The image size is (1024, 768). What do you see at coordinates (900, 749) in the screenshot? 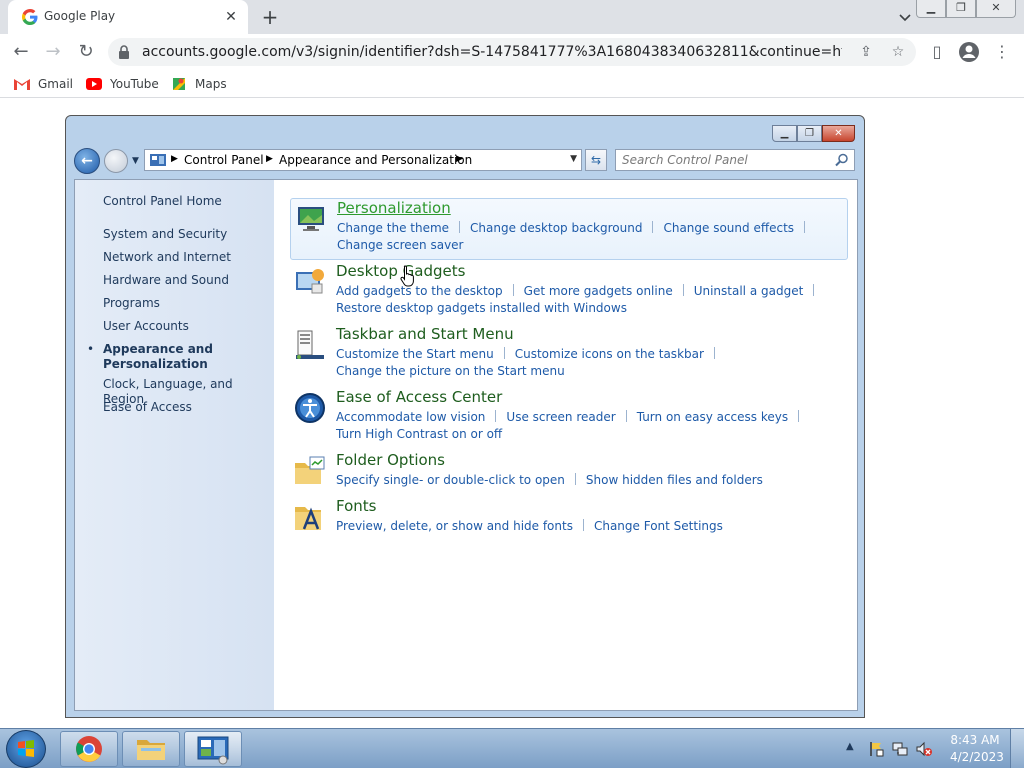
I see `network-icon` at bounding box center [900, 749].